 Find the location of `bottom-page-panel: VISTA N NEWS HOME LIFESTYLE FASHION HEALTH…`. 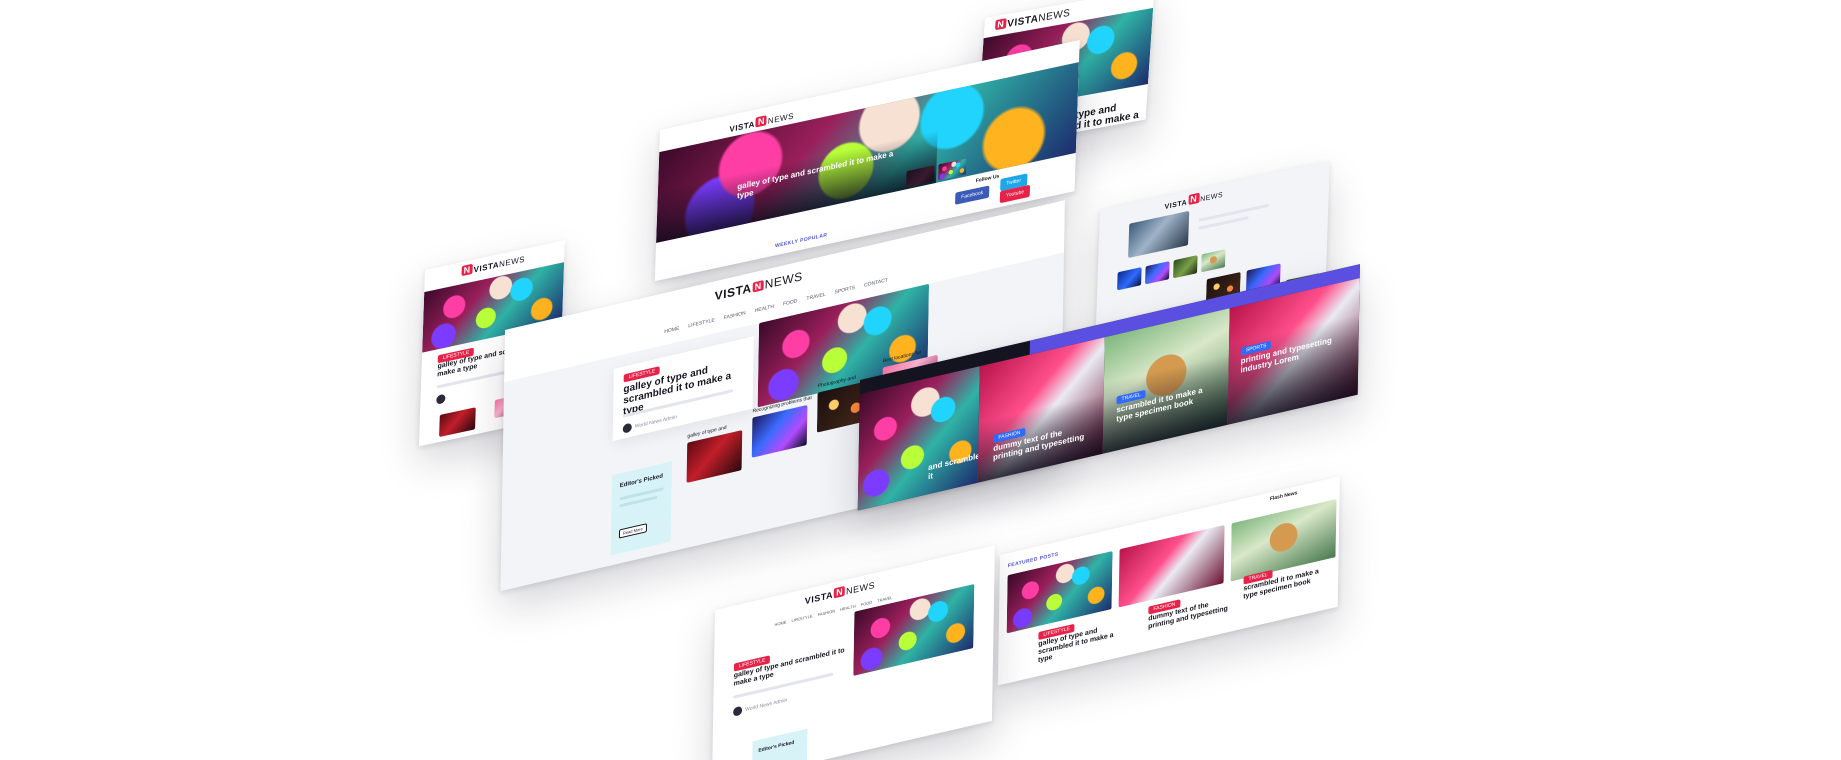

bottom-page-panel: VISTA N NEWS HOME LIFESTYLE FASHION HEALTH… is located at coordinates (853, 652).